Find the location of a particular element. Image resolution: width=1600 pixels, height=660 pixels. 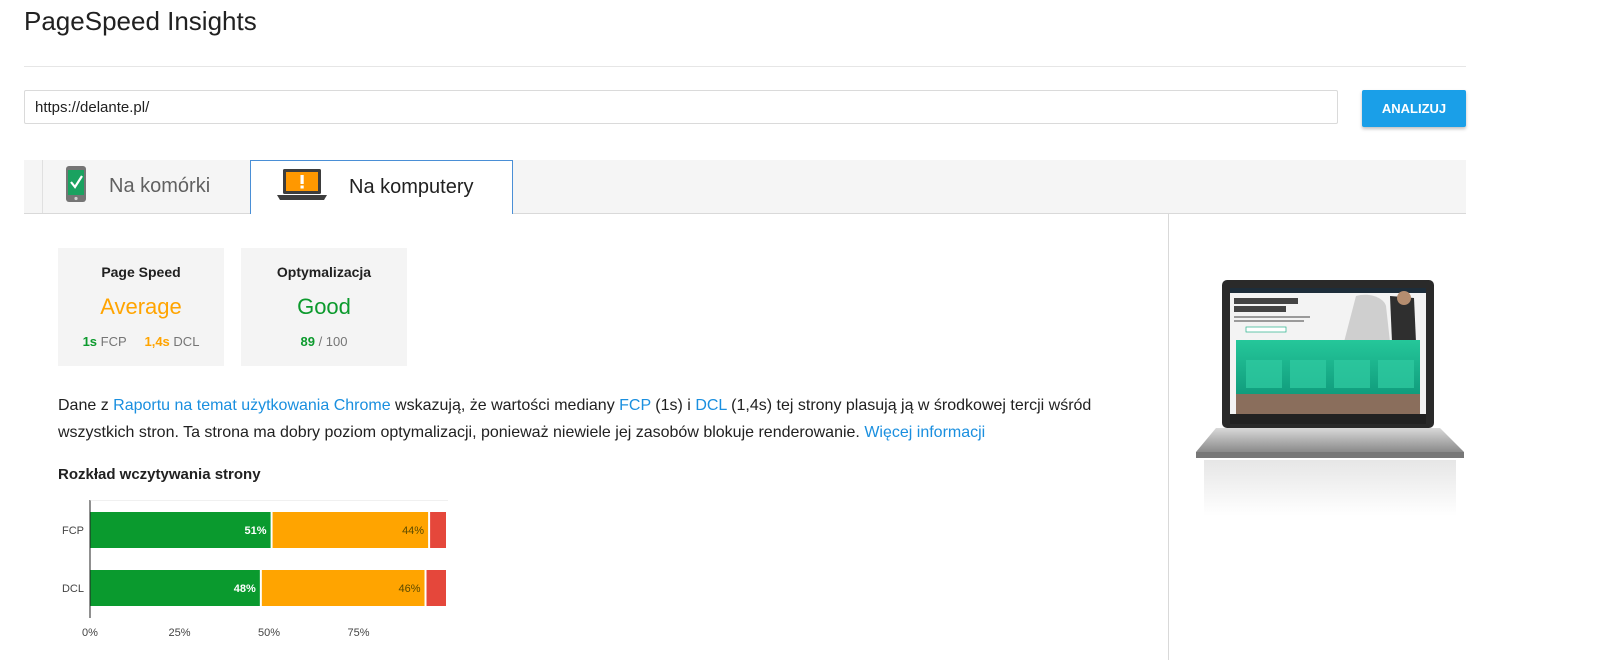

more-info-link: Więcej informacji is located at coordinates (924, 432).